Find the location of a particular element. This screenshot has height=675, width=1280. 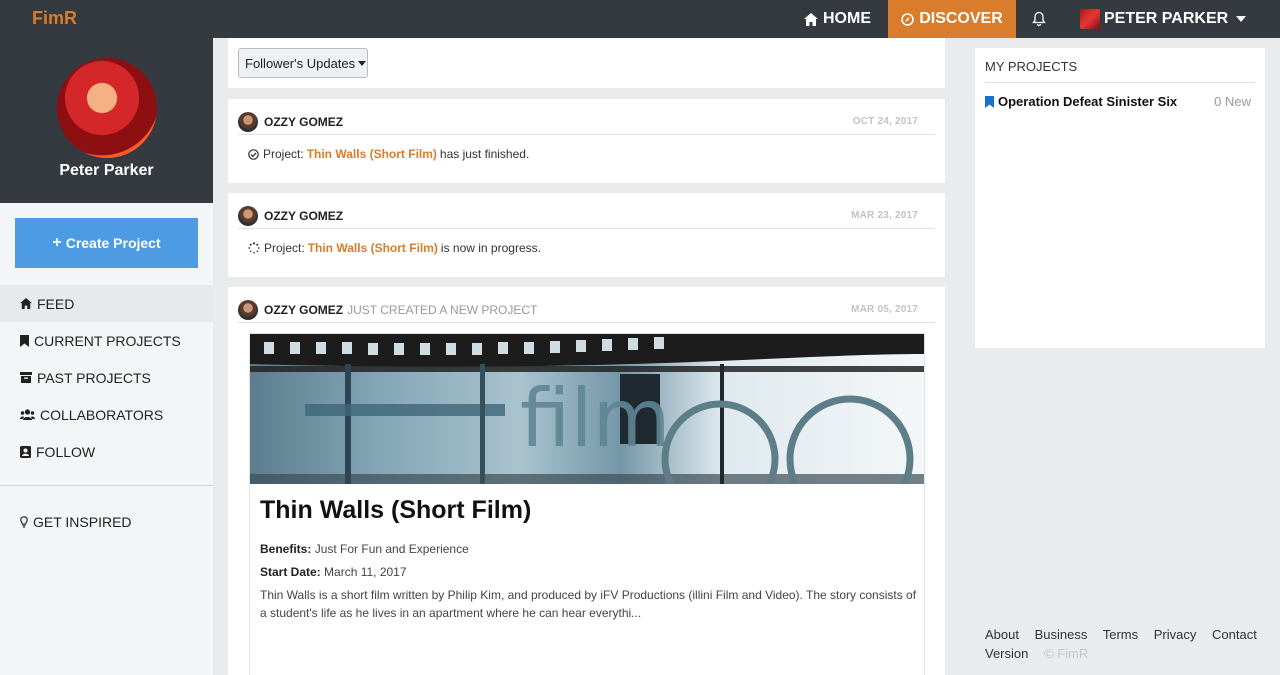

user-menu: PETER PARKER is located at coordinates (1163, 19).